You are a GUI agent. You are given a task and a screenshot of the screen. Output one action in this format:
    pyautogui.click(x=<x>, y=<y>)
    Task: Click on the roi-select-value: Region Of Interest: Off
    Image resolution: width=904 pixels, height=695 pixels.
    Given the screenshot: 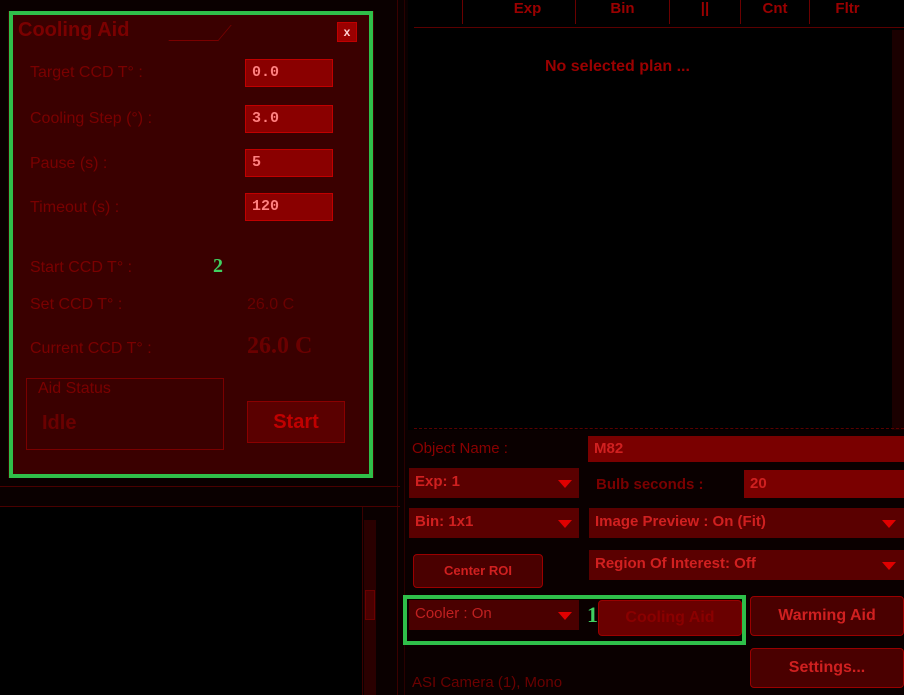 What is the action you would take?
    pyautogui.click(x=675, y=563)
    